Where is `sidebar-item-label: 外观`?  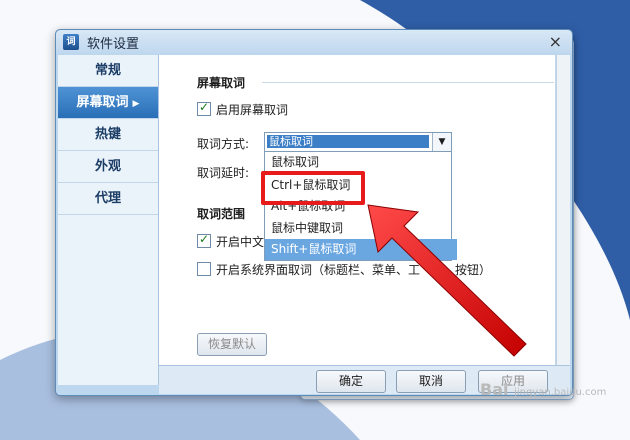
sidebar-item-label: 外观 is located at coordinates (107, 166).